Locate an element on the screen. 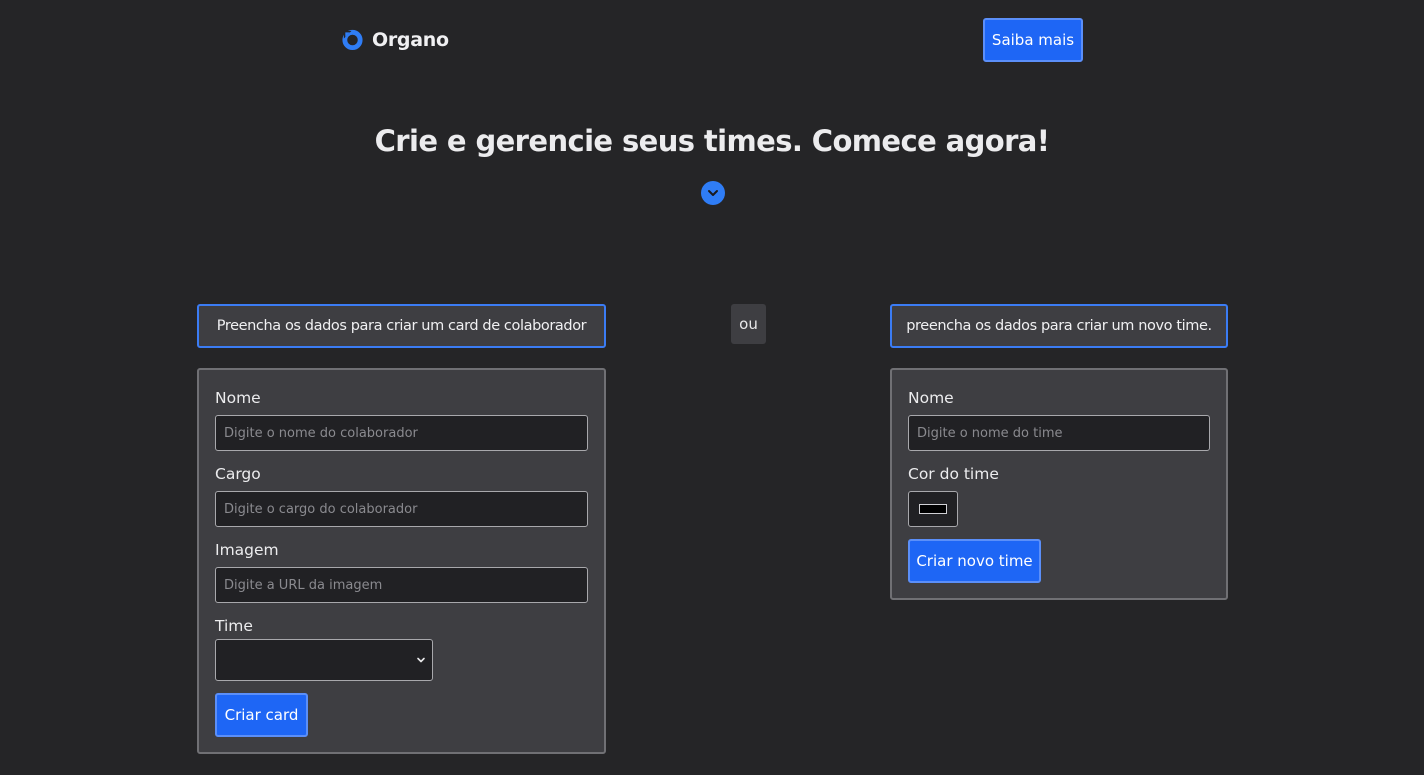 This screenshot has width=1424, height=775. collaborator-name-input is located at coordinates (401, 433).